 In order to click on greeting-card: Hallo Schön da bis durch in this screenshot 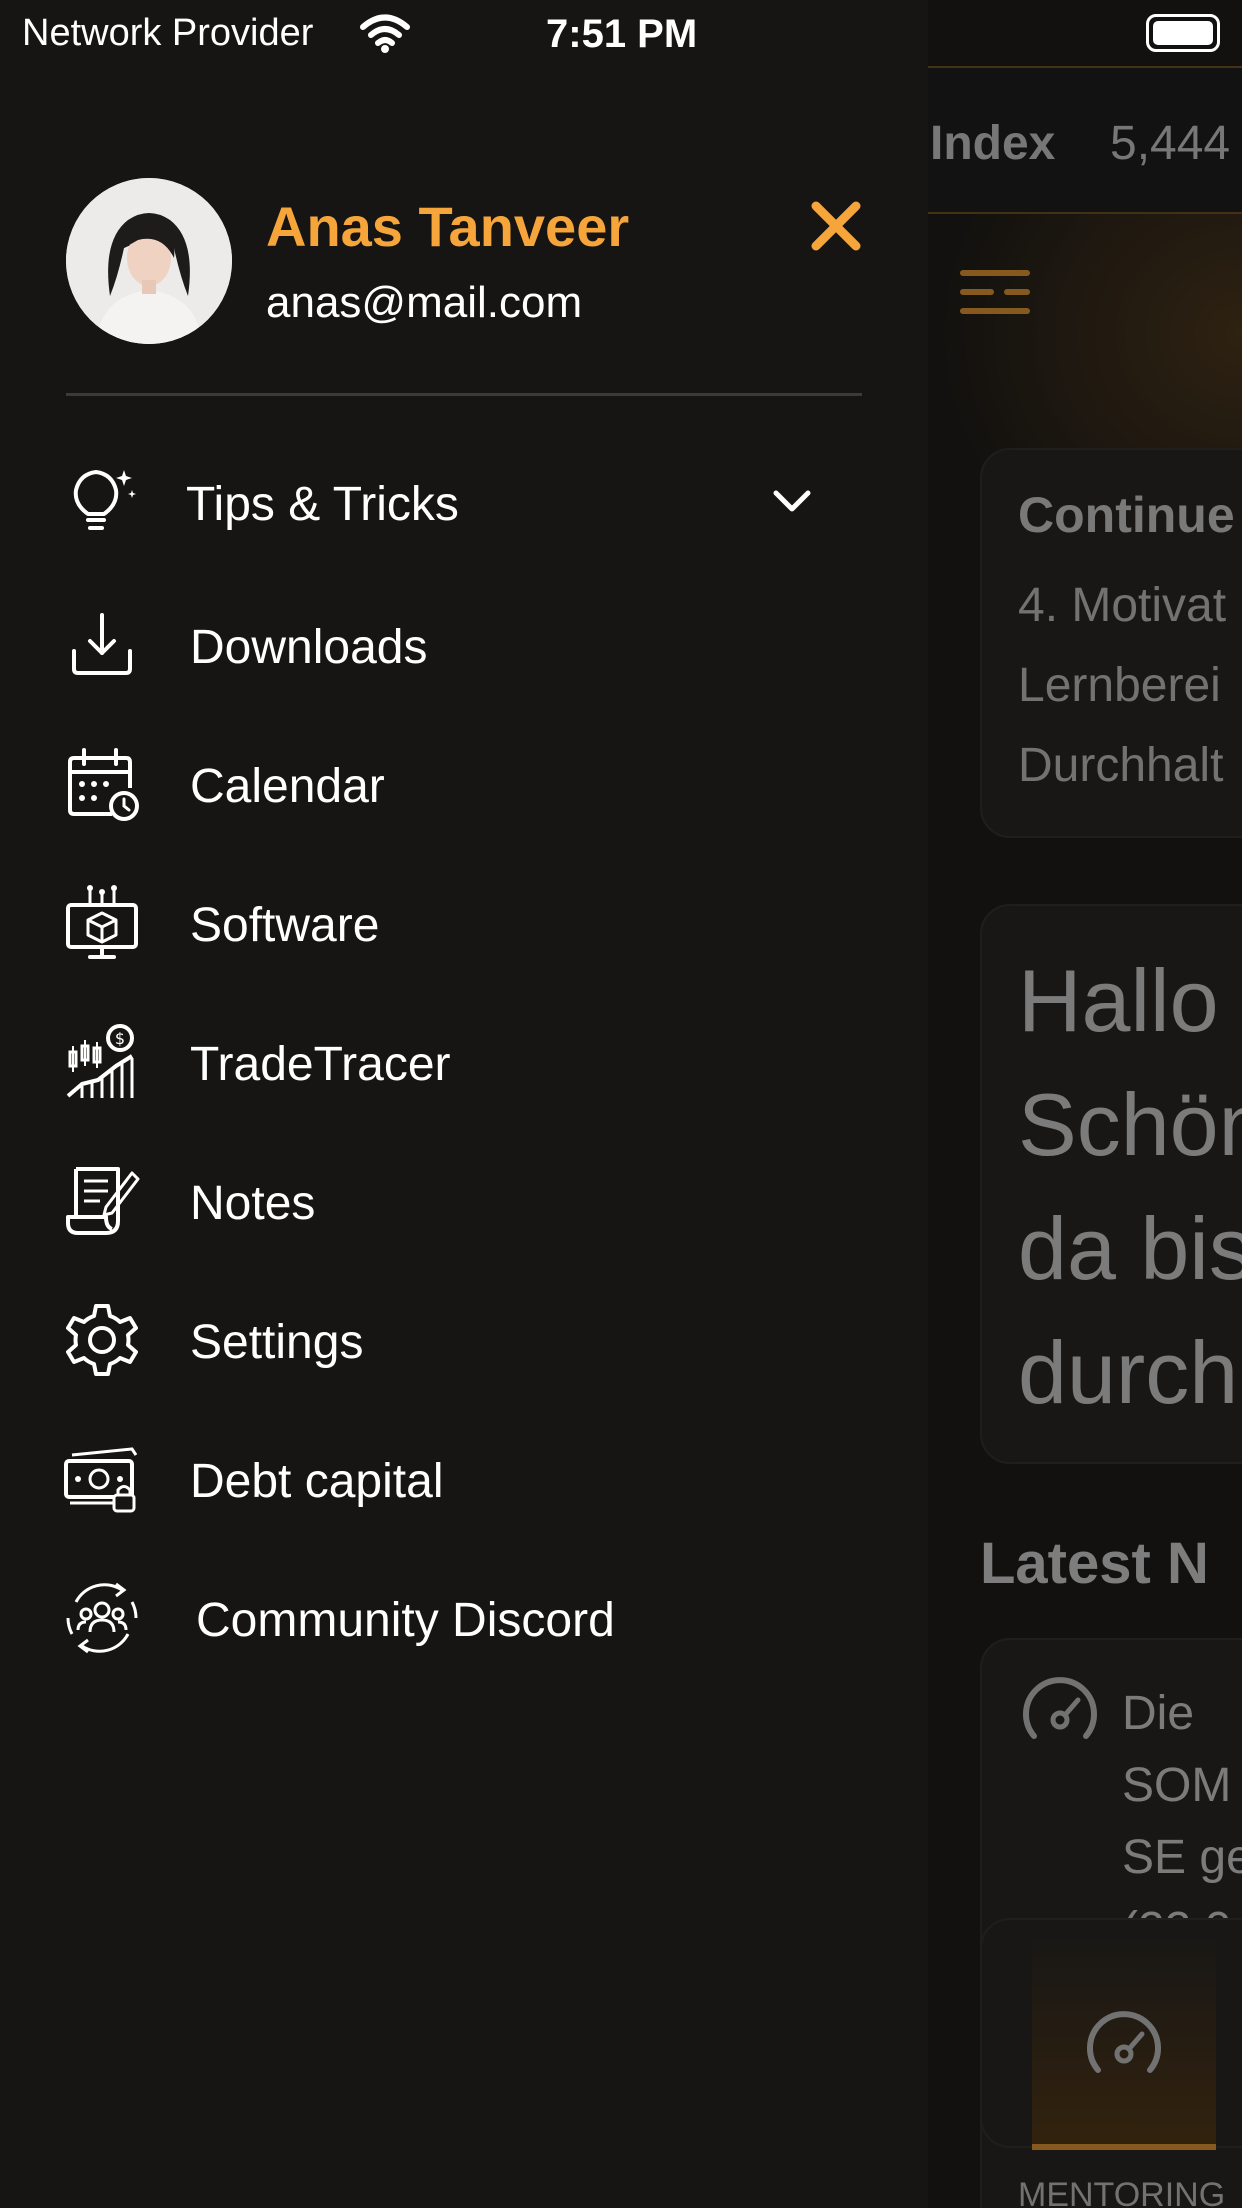, I will do `click(1111, 1184)`.